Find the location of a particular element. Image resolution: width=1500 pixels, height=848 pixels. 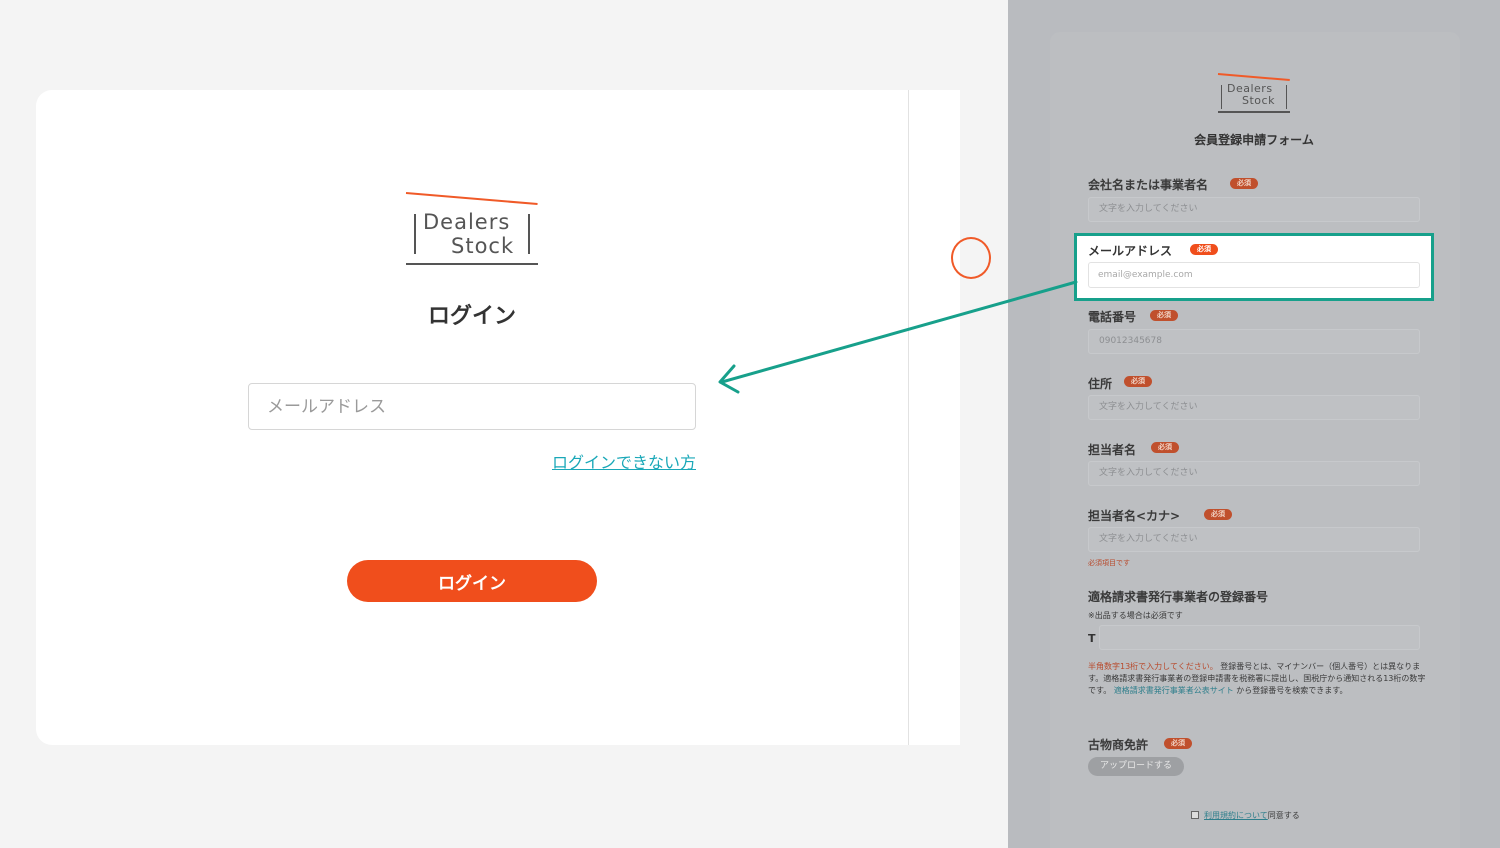

forgot-login-link: ログインできない方 is located at coordinates (596, 461).